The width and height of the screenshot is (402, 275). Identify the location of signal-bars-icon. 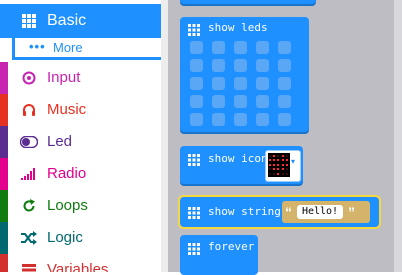
(29, 174).